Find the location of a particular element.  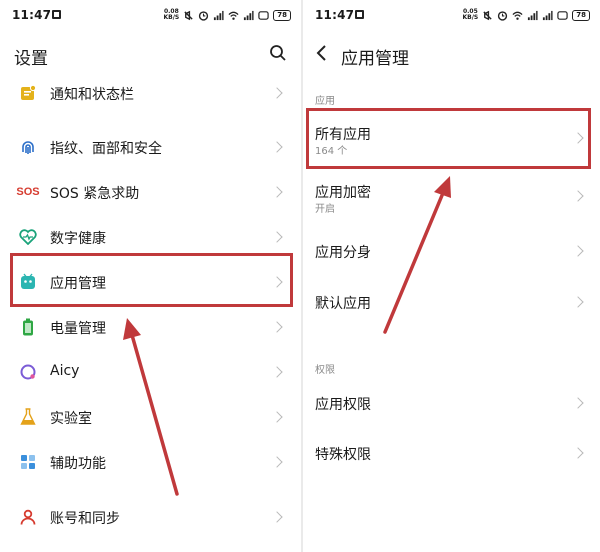

highlight-box-app-management is located at coordinates (151, 280).